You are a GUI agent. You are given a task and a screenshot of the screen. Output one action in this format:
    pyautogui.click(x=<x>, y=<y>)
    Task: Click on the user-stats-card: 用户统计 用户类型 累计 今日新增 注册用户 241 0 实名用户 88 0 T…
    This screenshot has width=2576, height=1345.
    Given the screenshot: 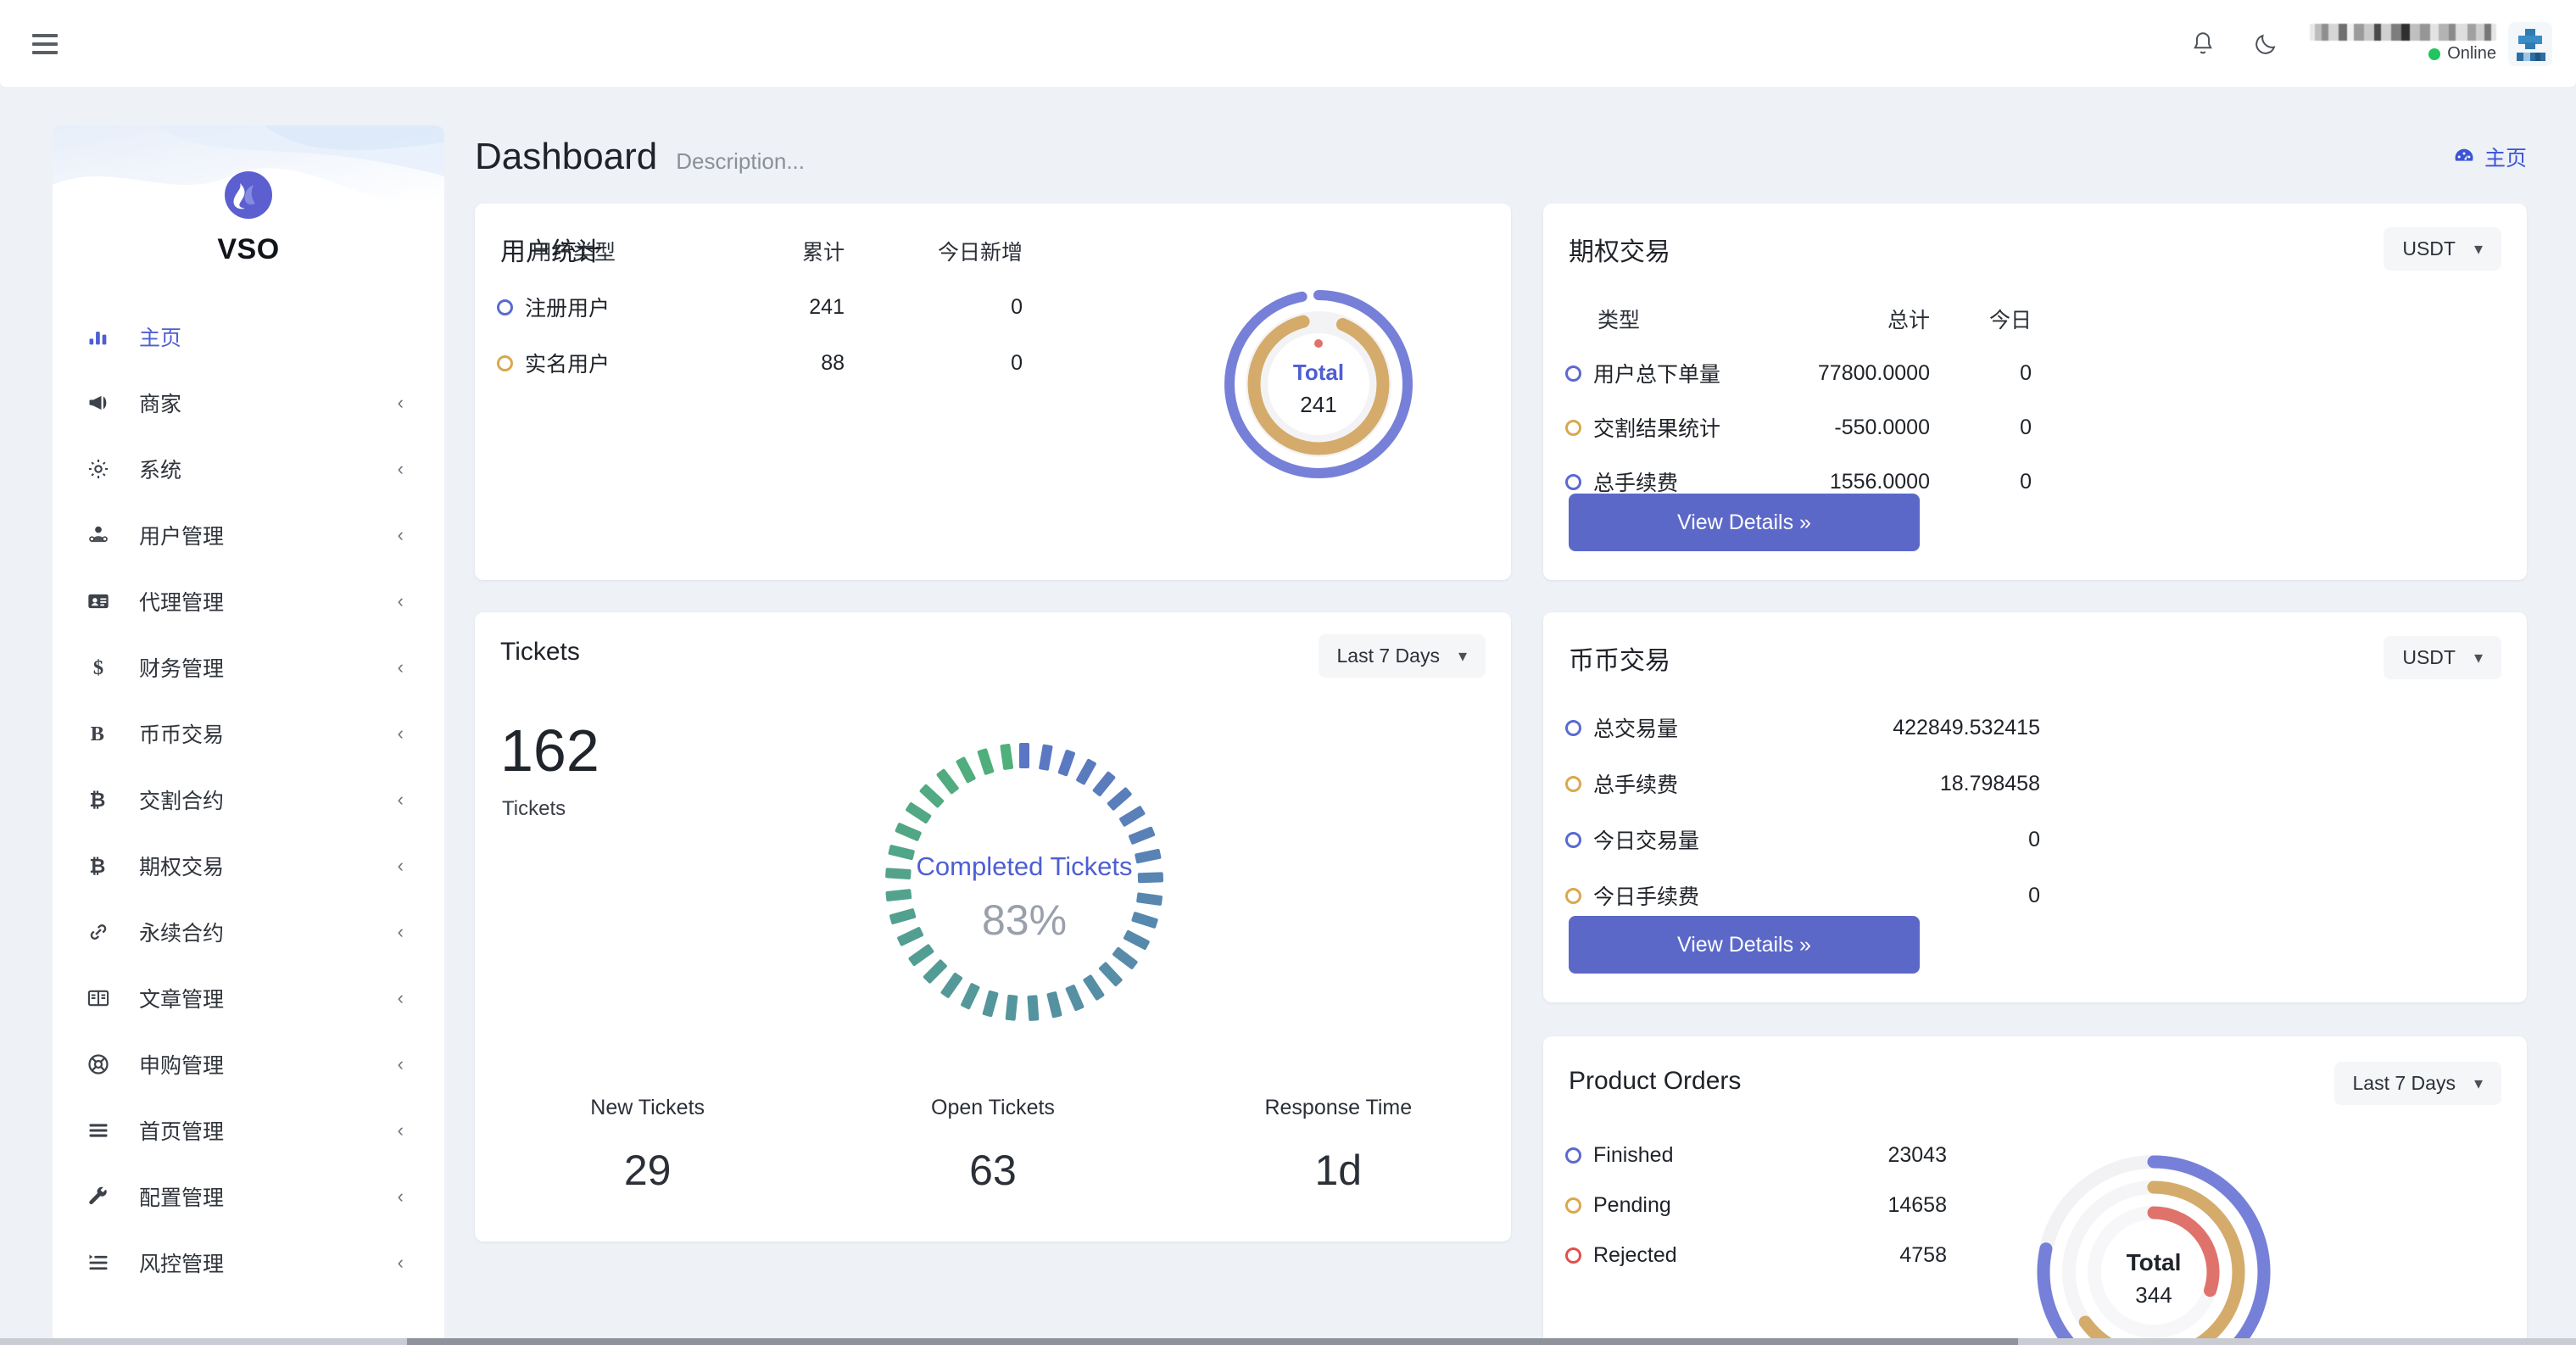 What is the action you would take?
    pyautogui.click(x=993, y=392)
    